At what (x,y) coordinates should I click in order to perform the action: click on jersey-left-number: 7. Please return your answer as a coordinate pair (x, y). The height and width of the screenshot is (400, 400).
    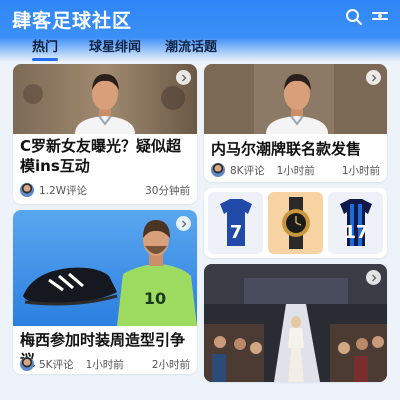
    Looking at the image, I should click on (236, 232).